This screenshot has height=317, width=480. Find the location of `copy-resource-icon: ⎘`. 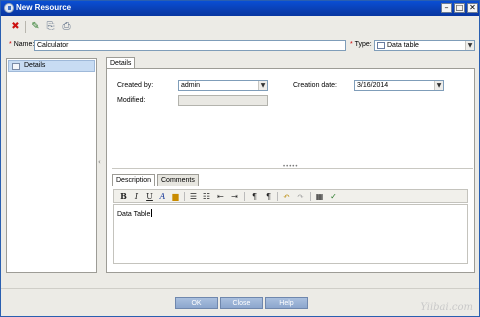

copy-resource-icon: ⎘ is located at coordinates (50, 26).